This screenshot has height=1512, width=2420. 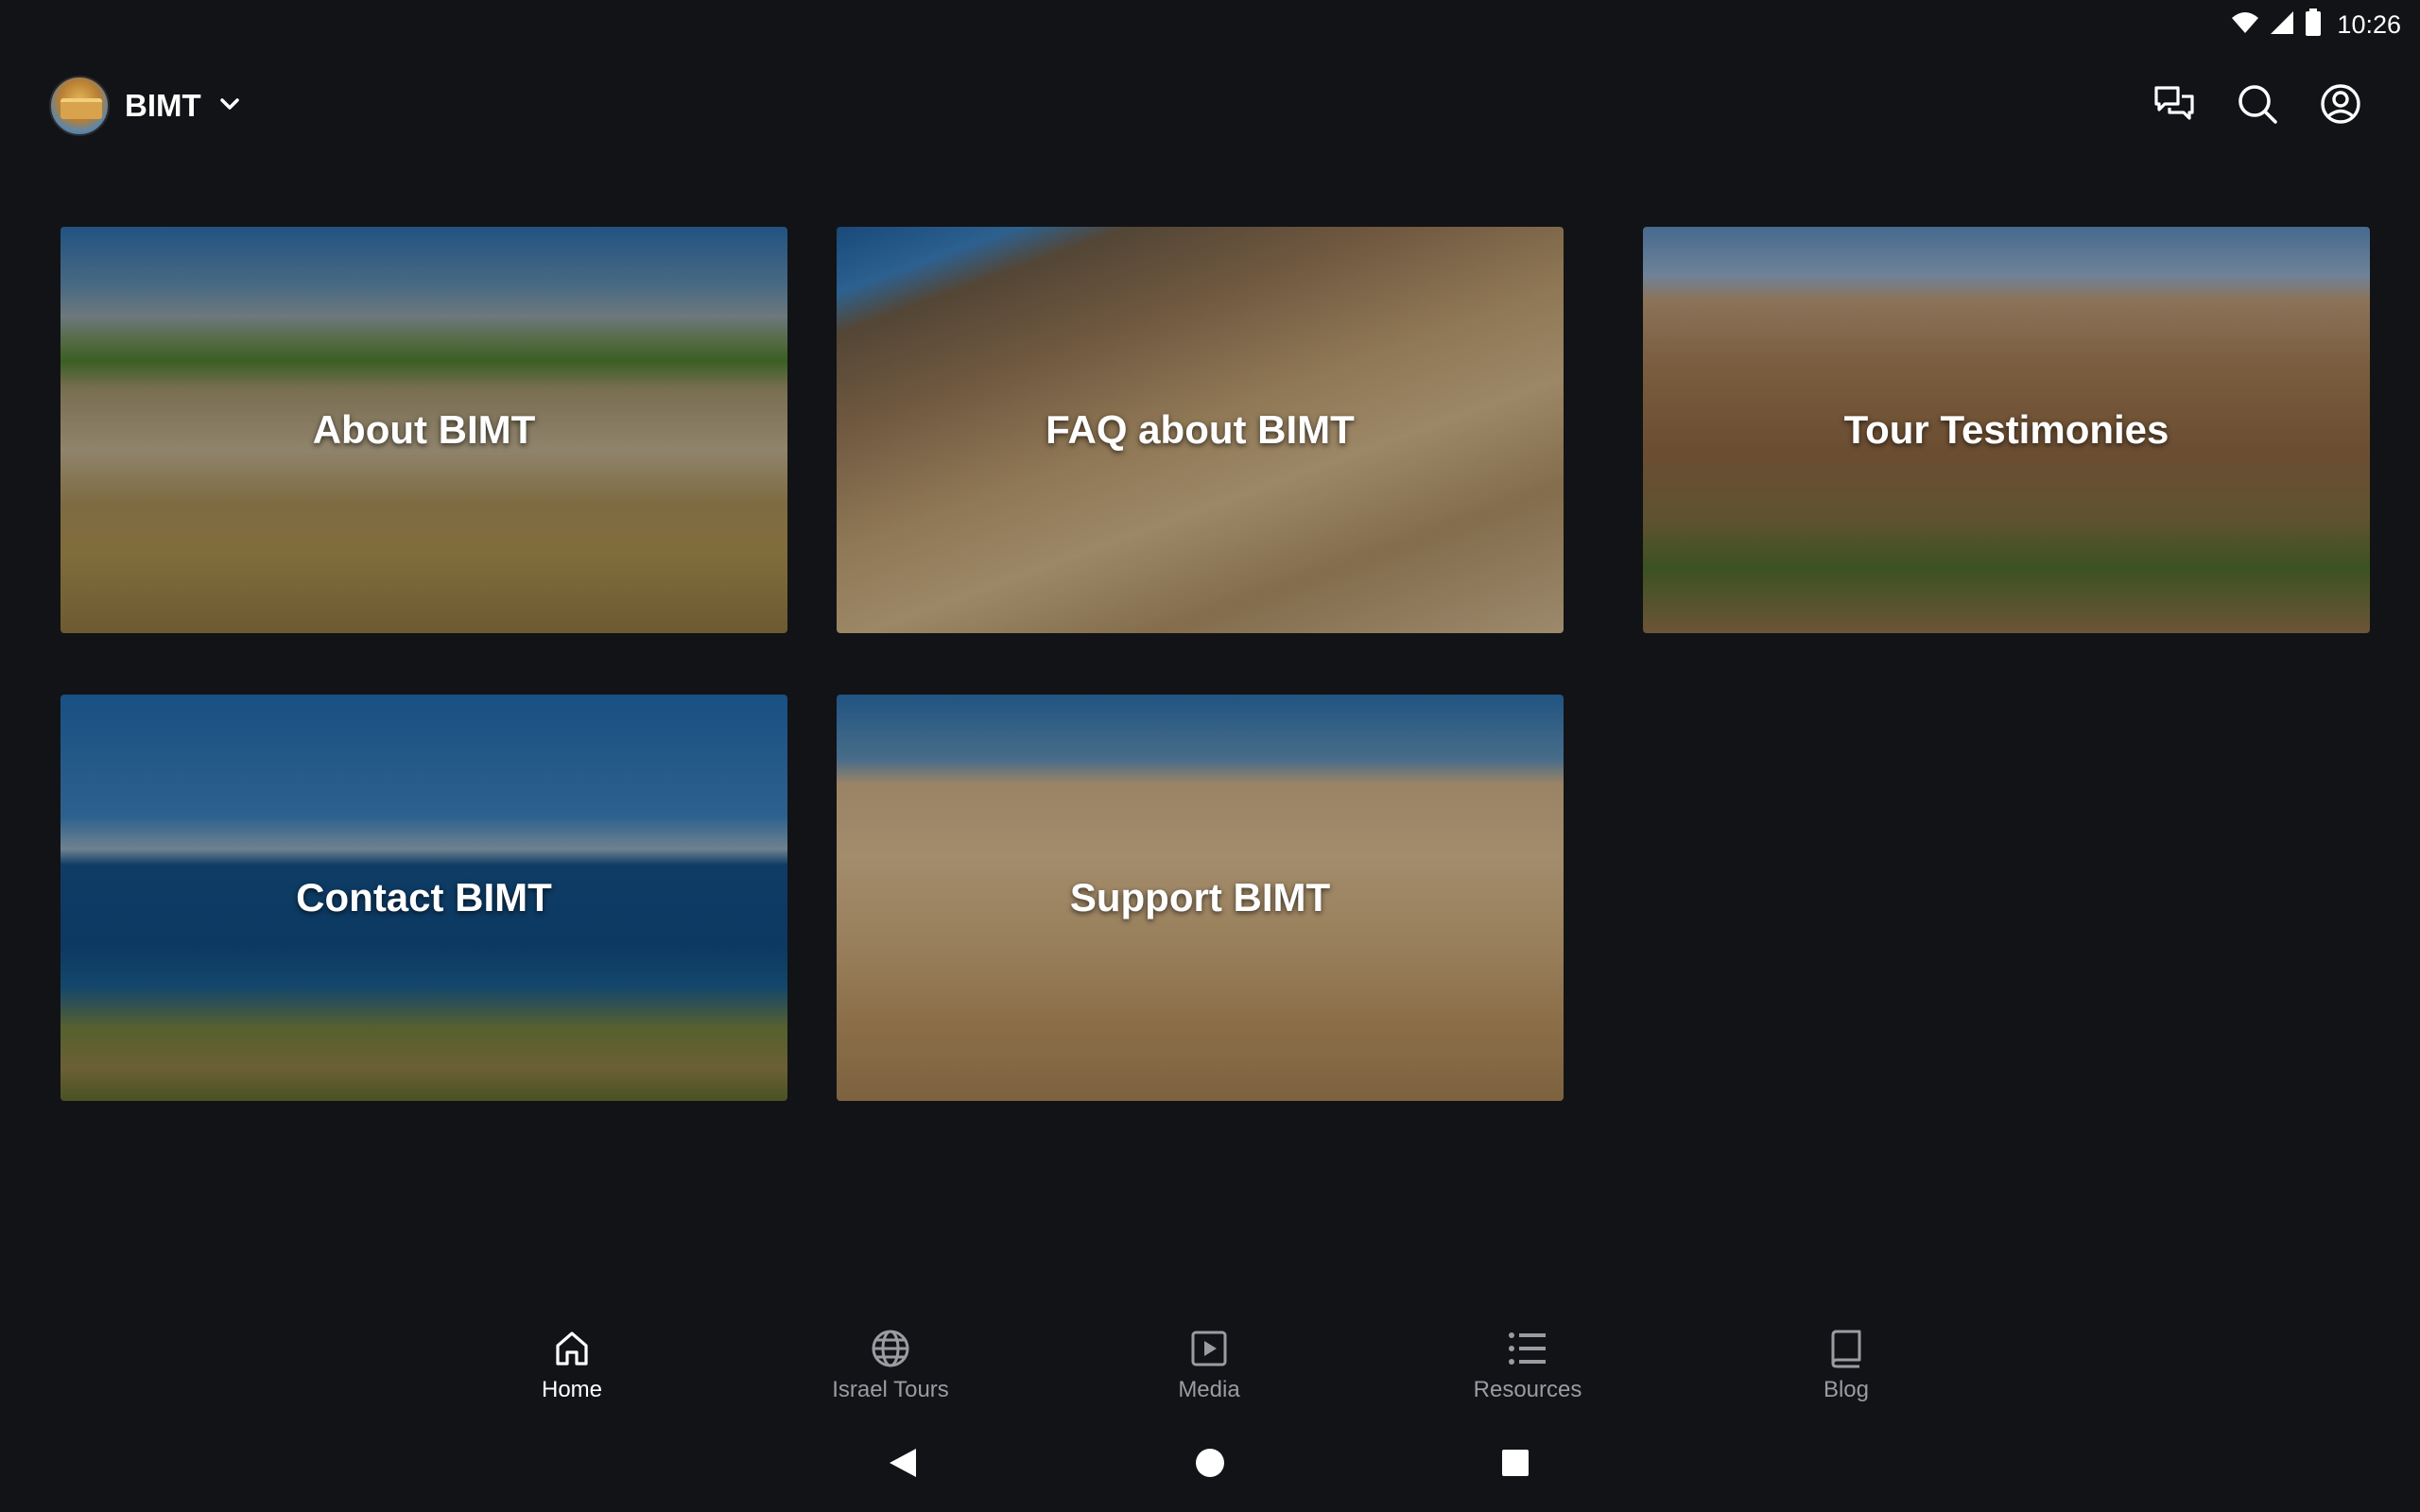 What do you see at coordinates (79, 106) in the screenshot?
I see `avatar` at bounding box center [79, 106].